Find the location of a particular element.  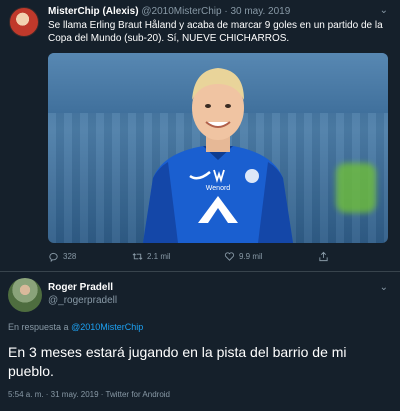

share-action is located at coordinates (323, 256).